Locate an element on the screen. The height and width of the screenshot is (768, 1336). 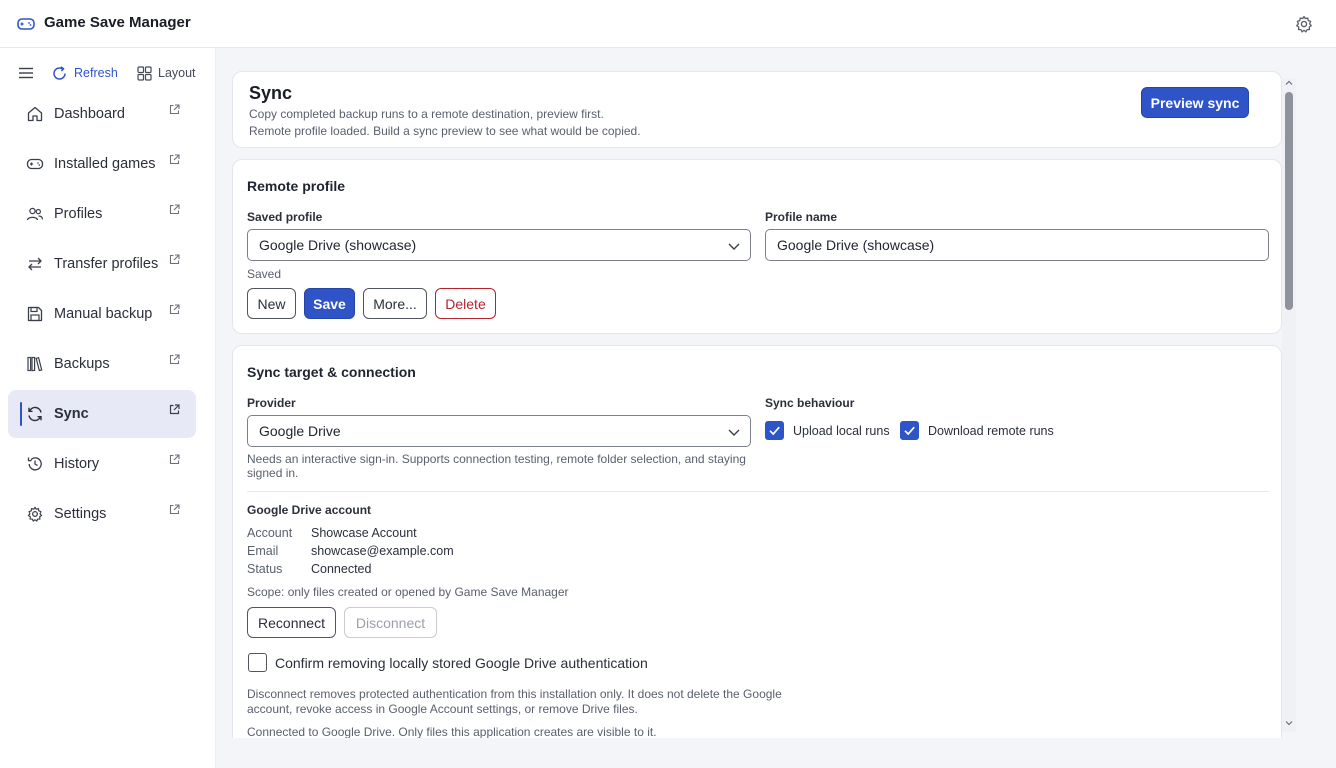
section-title: Remote profile is located at coordinates (296, 186).